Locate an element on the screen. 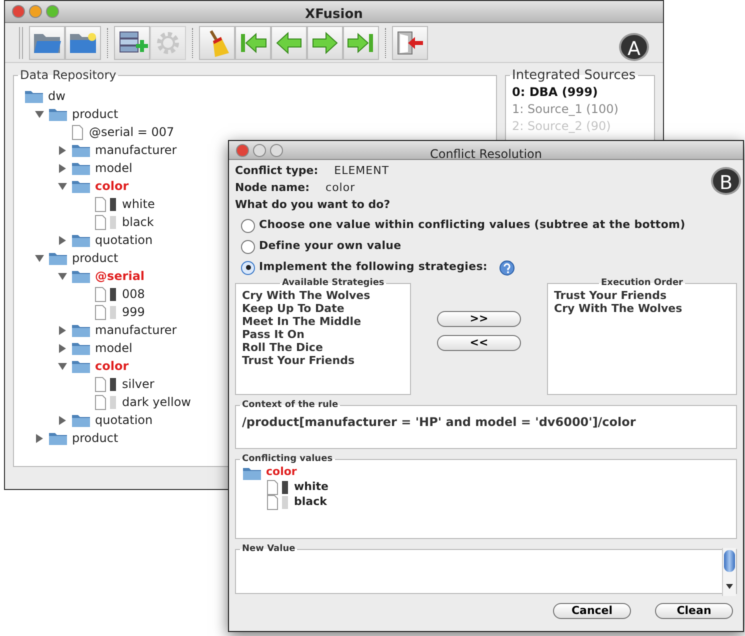 The image size is (745, 636). move-button: << is located at coordinates (479, 343).